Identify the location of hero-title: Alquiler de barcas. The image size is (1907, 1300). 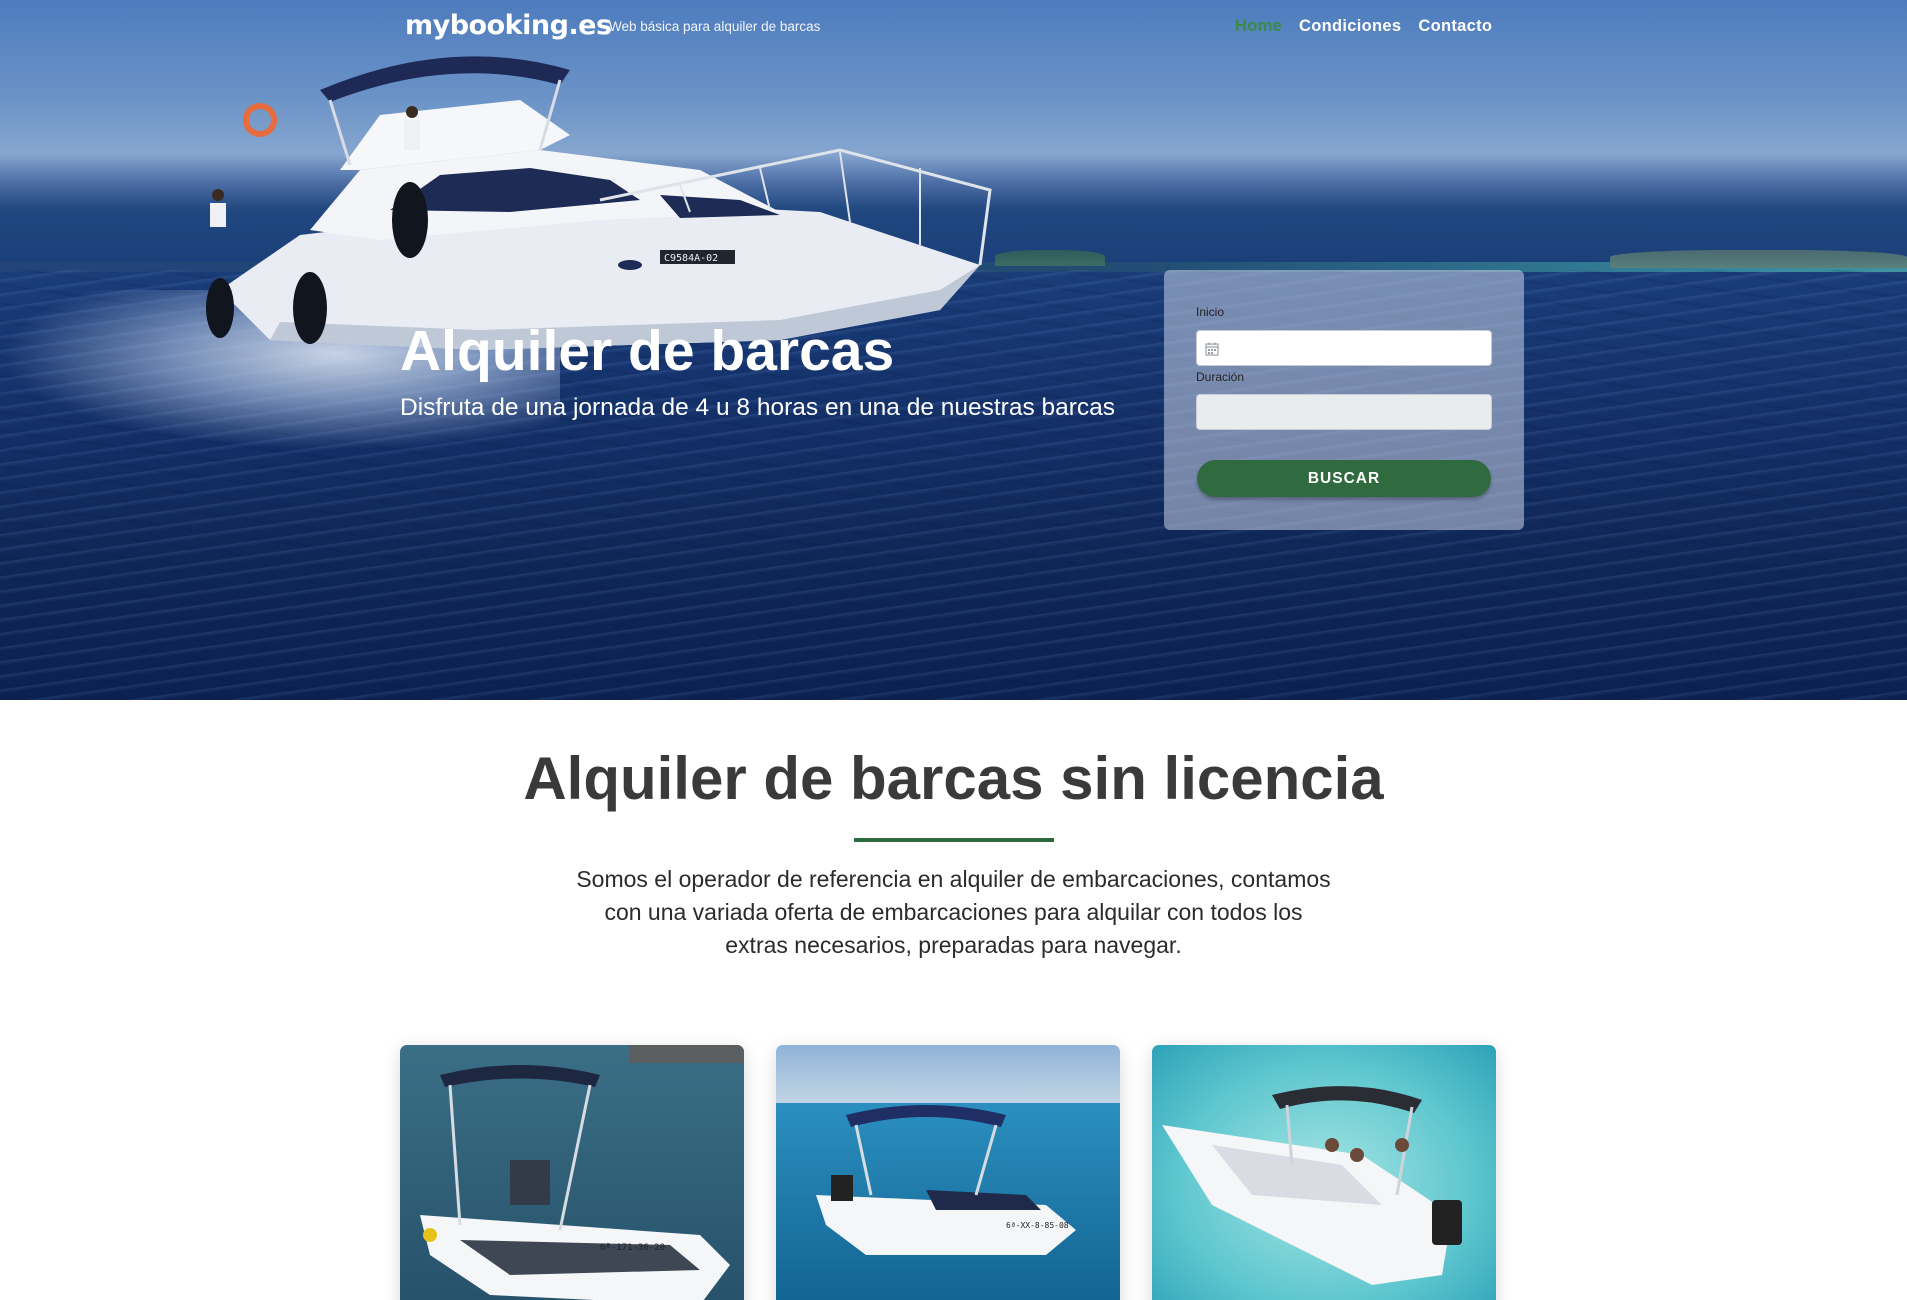
(647, 351).